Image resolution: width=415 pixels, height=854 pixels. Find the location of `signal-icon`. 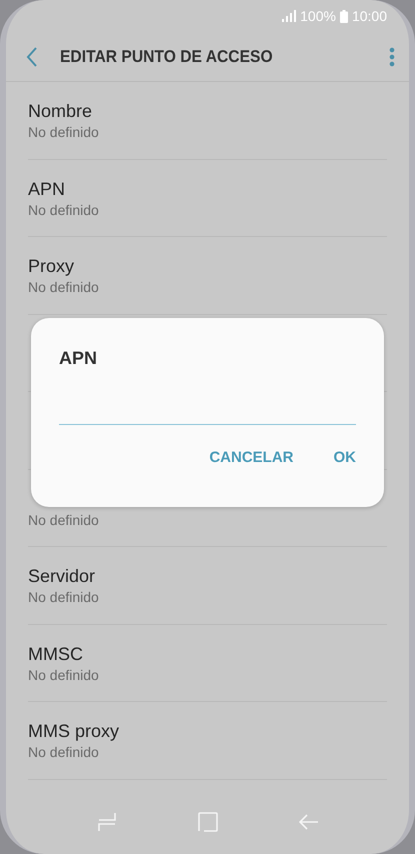

signal-icon is located at coordinates (289, 16).